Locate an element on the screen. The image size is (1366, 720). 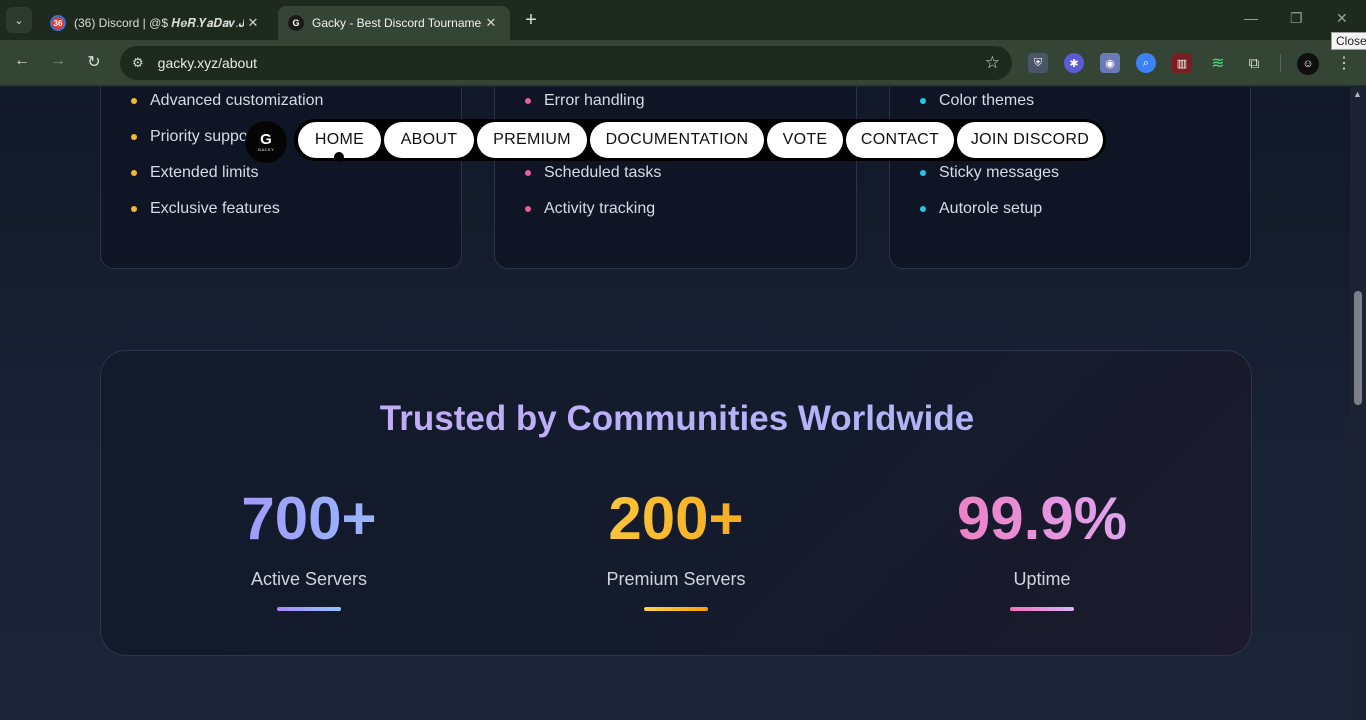
nav-item-contact: CONTACT is located at coordinates (900, 140).